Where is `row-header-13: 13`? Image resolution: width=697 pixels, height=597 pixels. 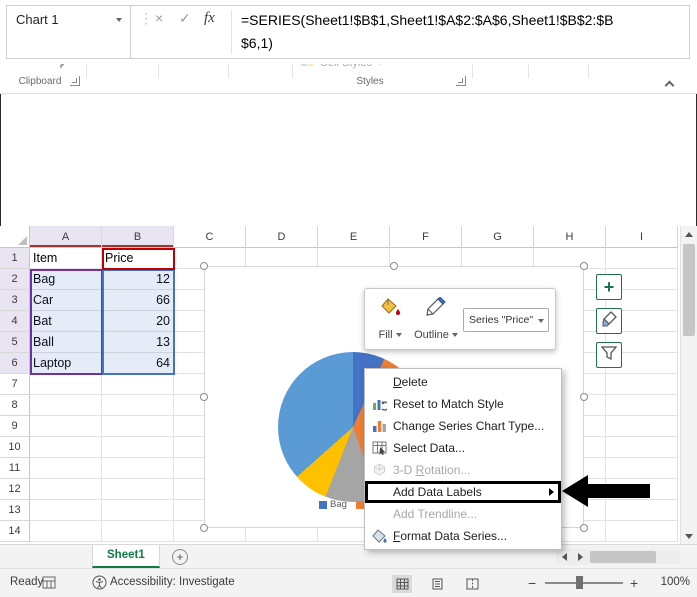
row-header-13: 13 is located at coordinates (15, 510).